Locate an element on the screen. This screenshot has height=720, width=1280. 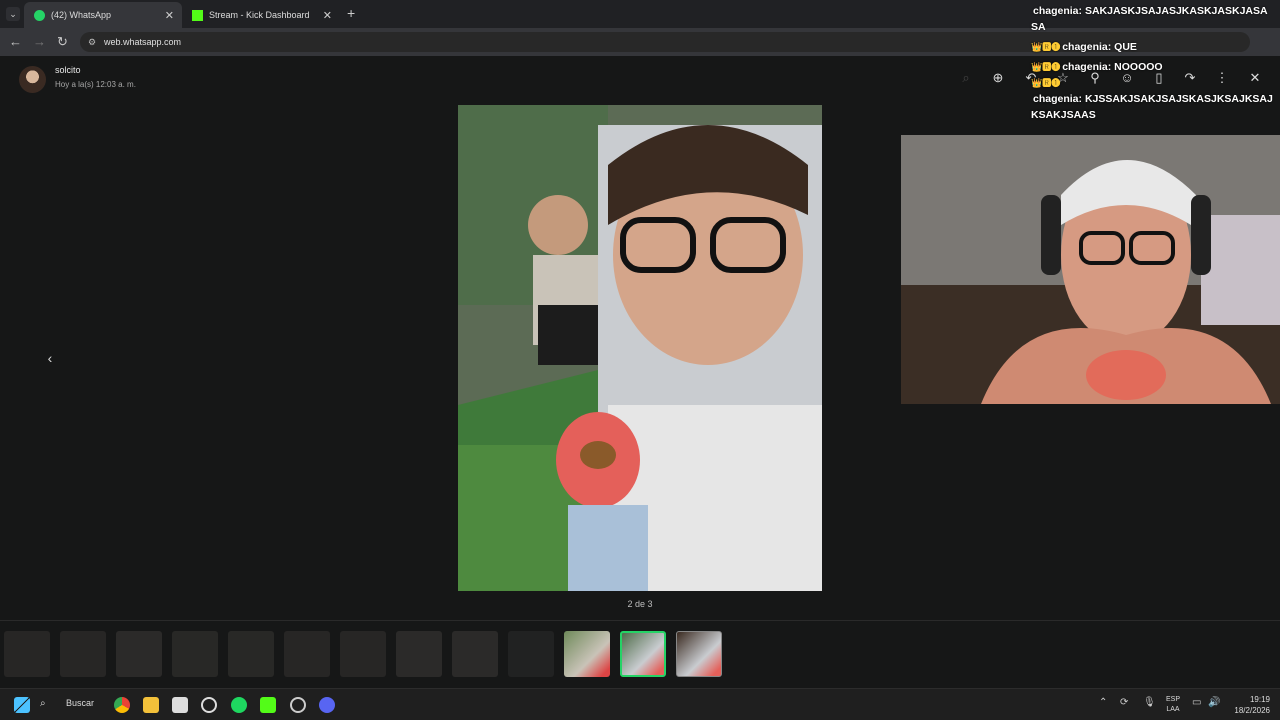
spotify-icon is located at coordinates (239, 705).